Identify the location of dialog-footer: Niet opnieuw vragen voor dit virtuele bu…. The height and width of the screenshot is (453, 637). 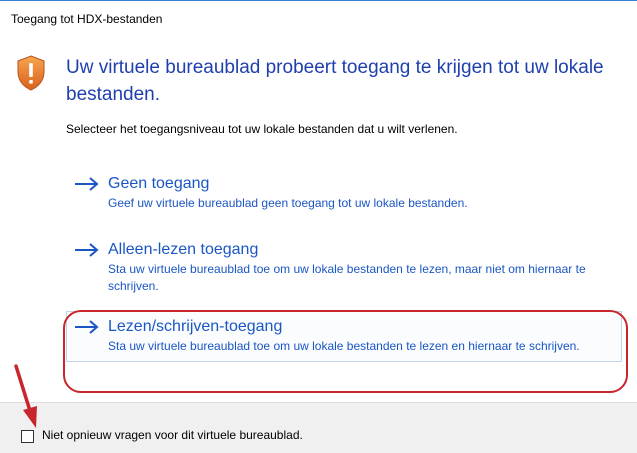
(318, 427).